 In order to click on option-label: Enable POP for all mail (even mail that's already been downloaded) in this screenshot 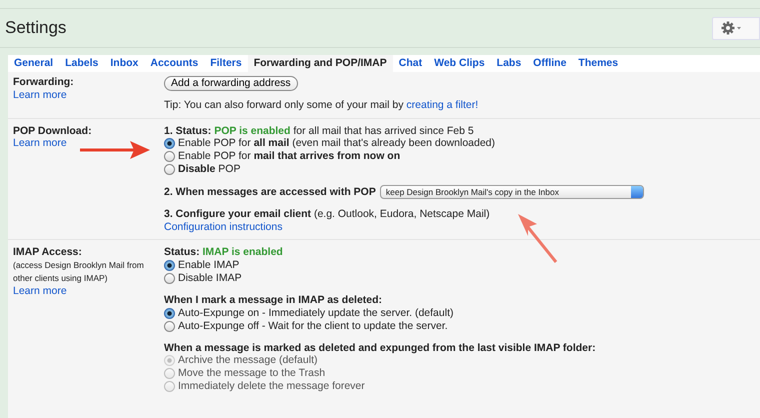, I will do `click(337, 143)`.